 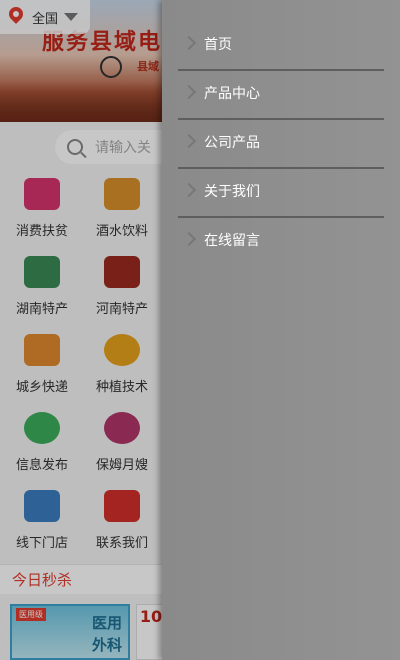 I want to click on drawer-item-company-products: 公司产品, so click(x=281, y=144).